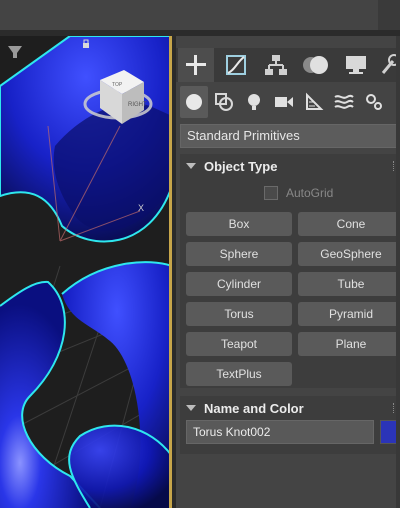  I want to click on object-category-tabs, so click(288, 102).